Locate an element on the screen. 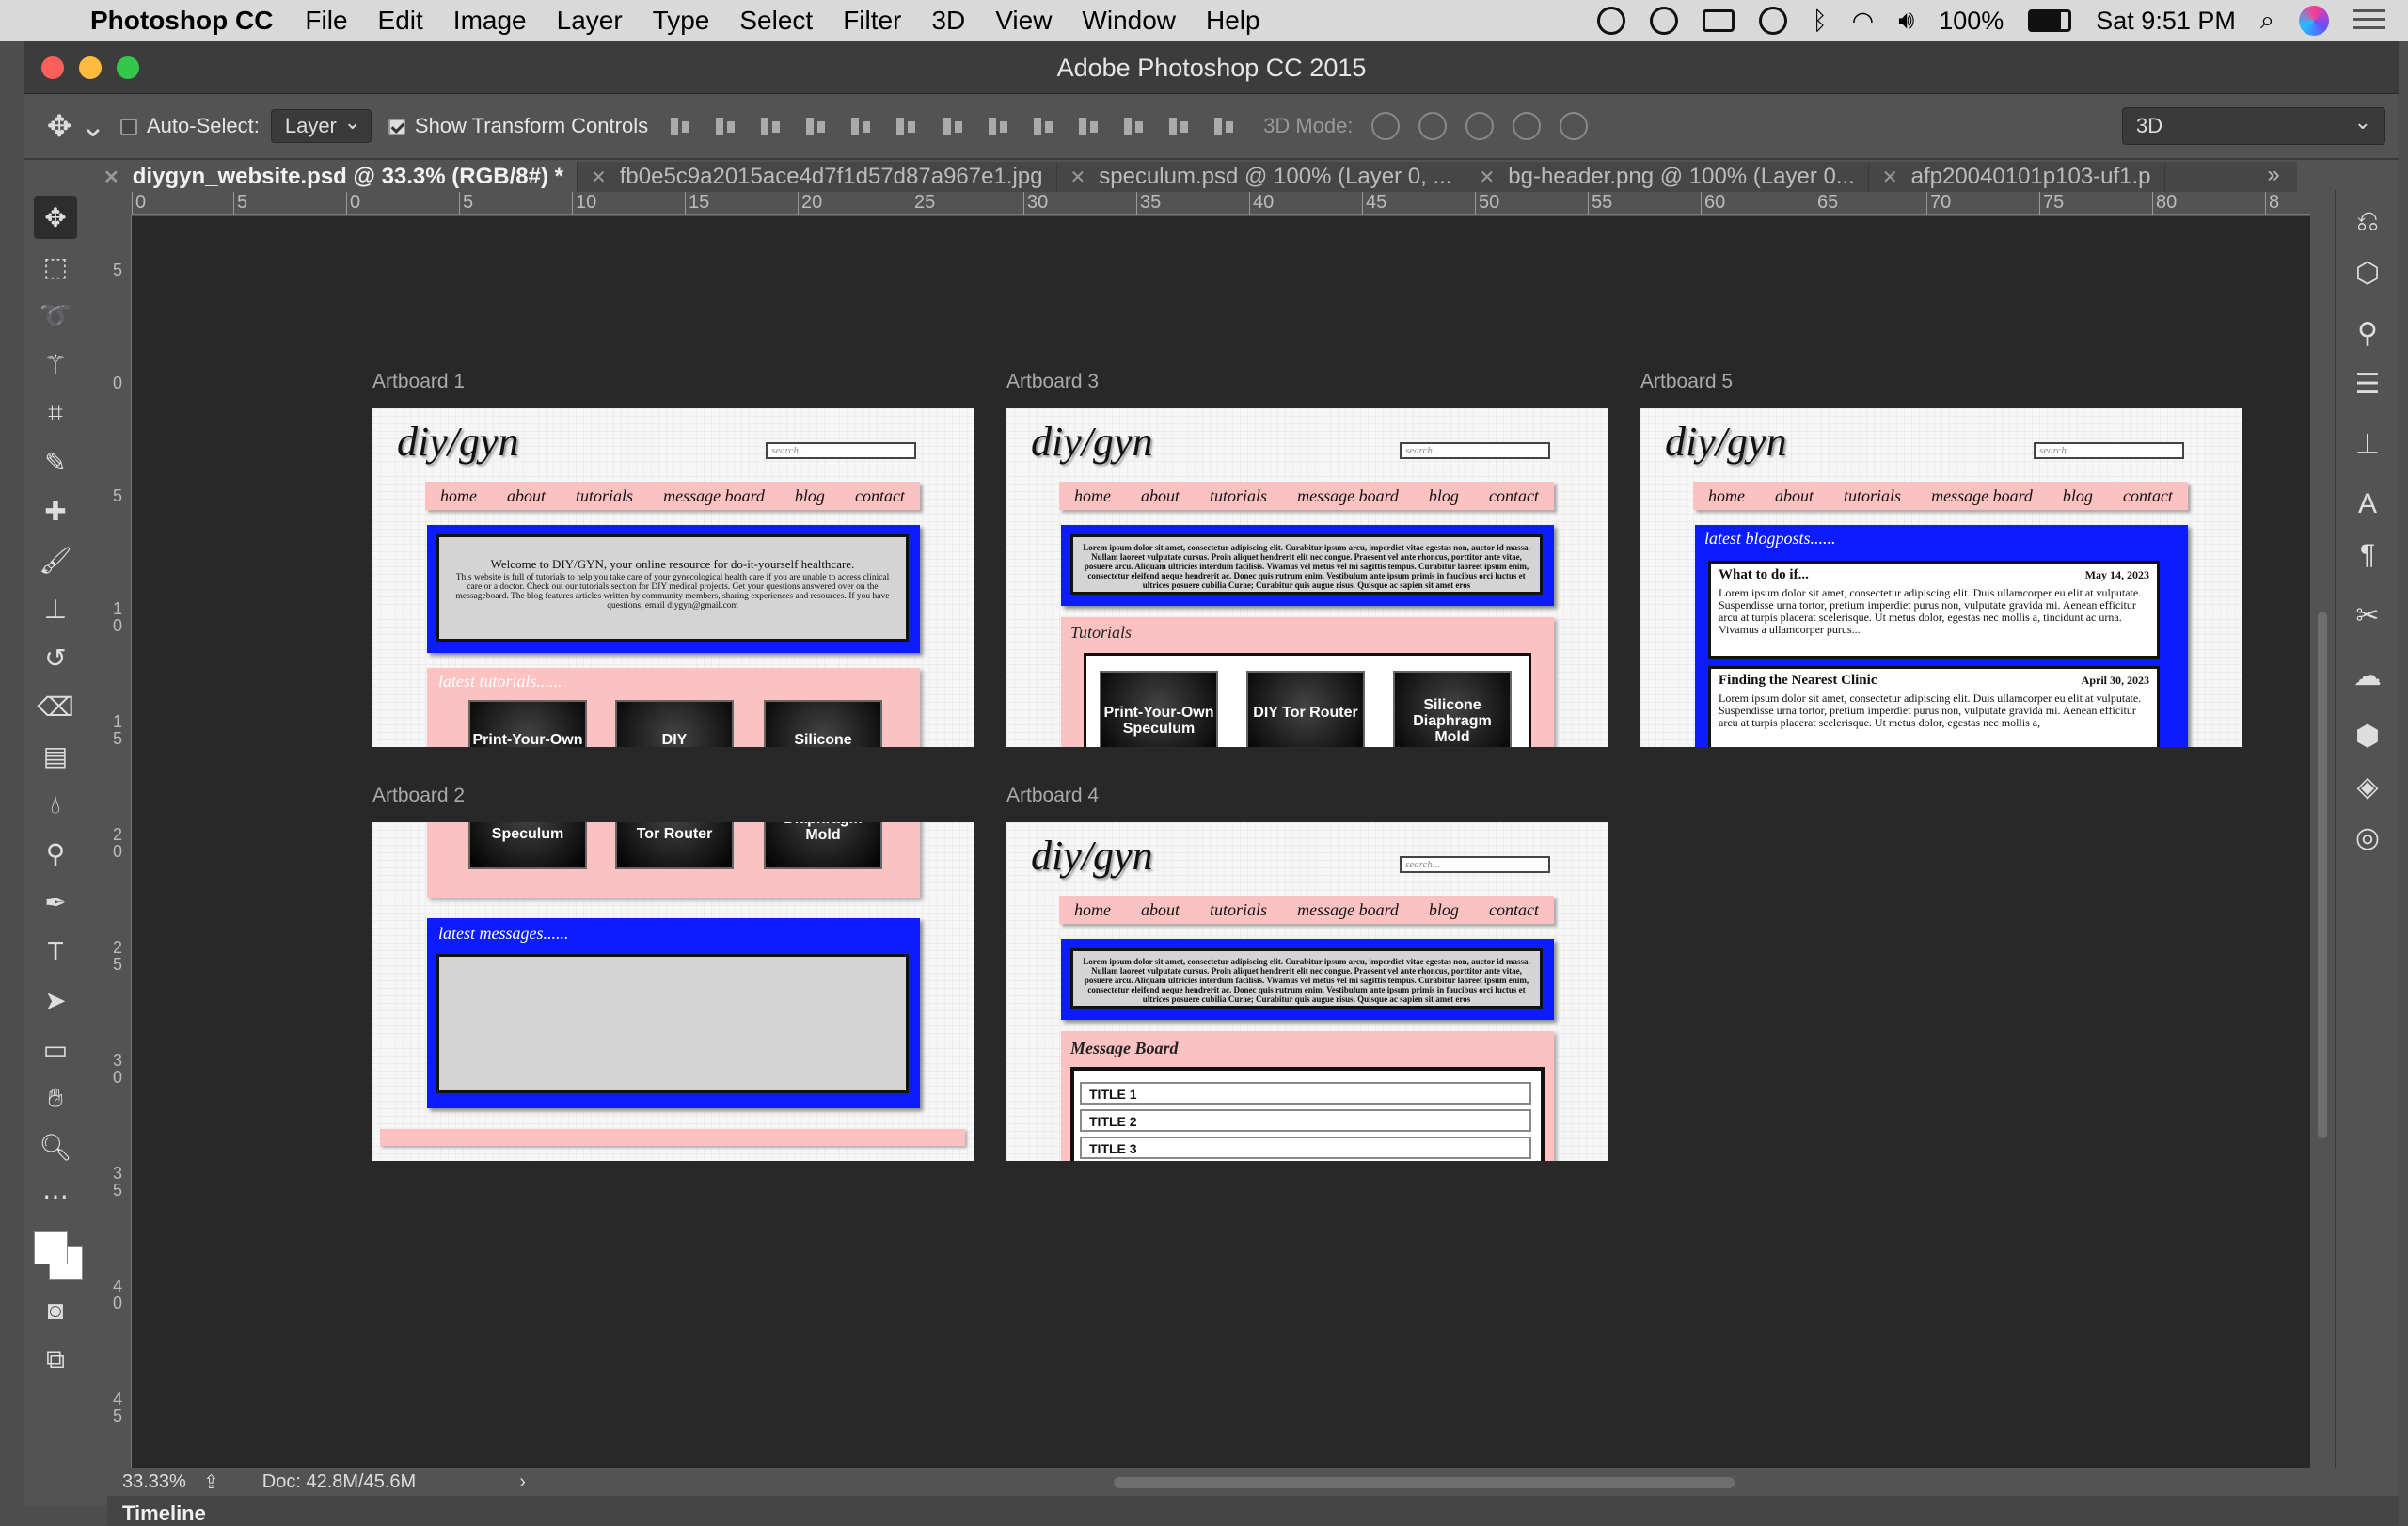  artboard-3-label: Artboard 3 is located at coordinates (1052, 382).